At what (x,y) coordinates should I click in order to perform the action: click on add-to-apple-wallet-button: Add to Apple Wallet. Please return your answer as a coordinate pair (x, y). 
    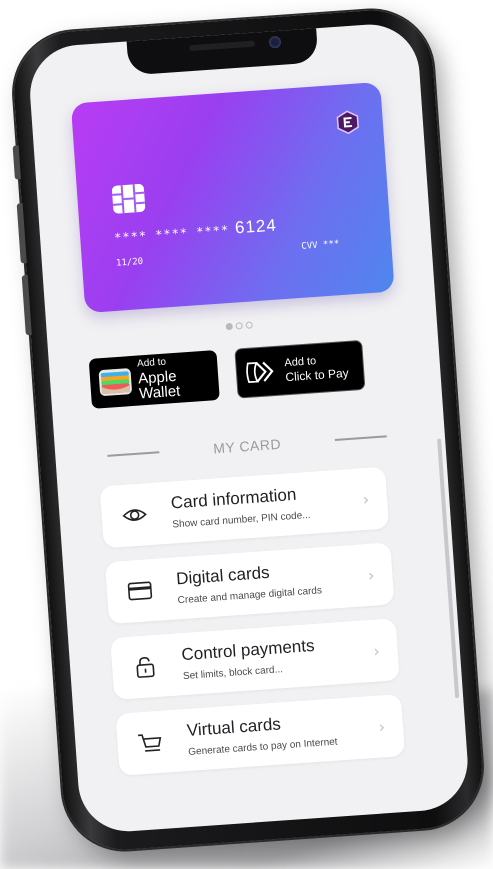
    Looking at the image, I should click on (154, 379).